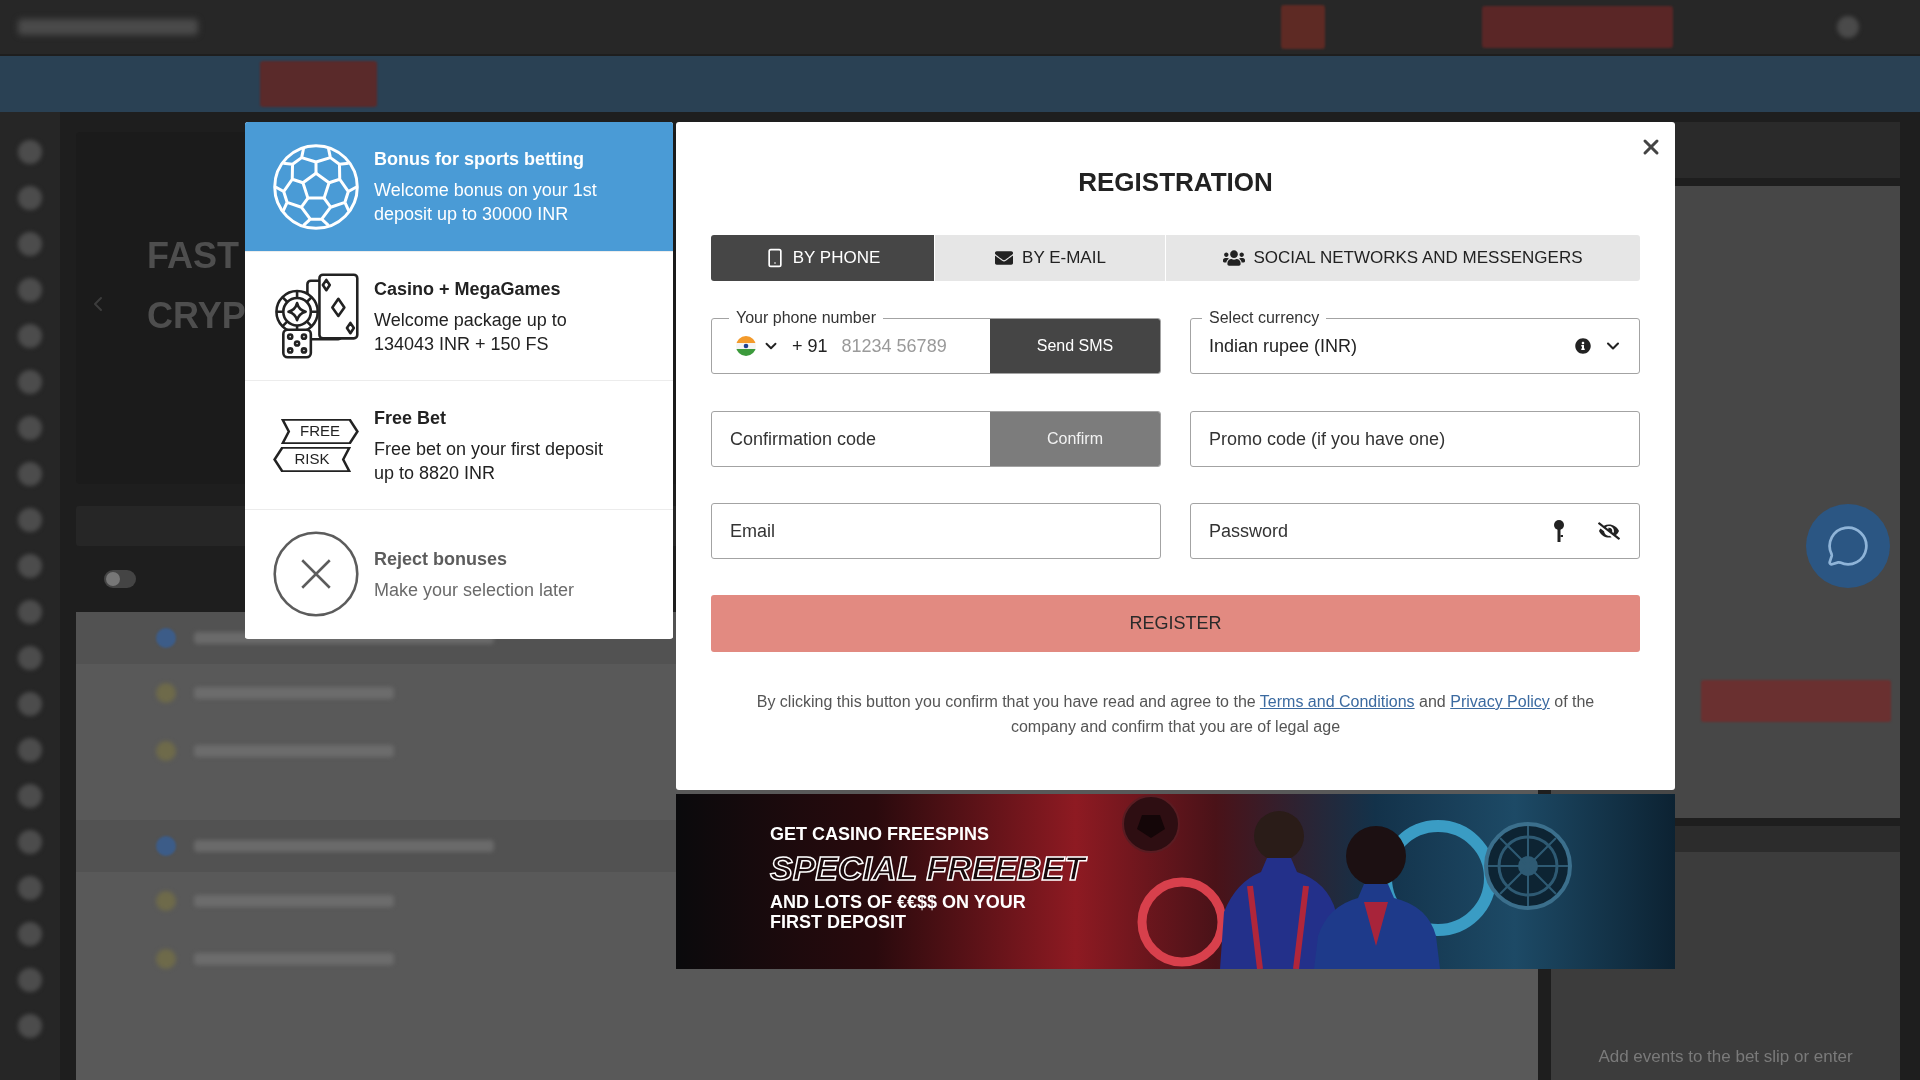  Describe the element at coordinates (441, 559) in the screenshot. I see `bonus-title: Reject bonuses` at that location.